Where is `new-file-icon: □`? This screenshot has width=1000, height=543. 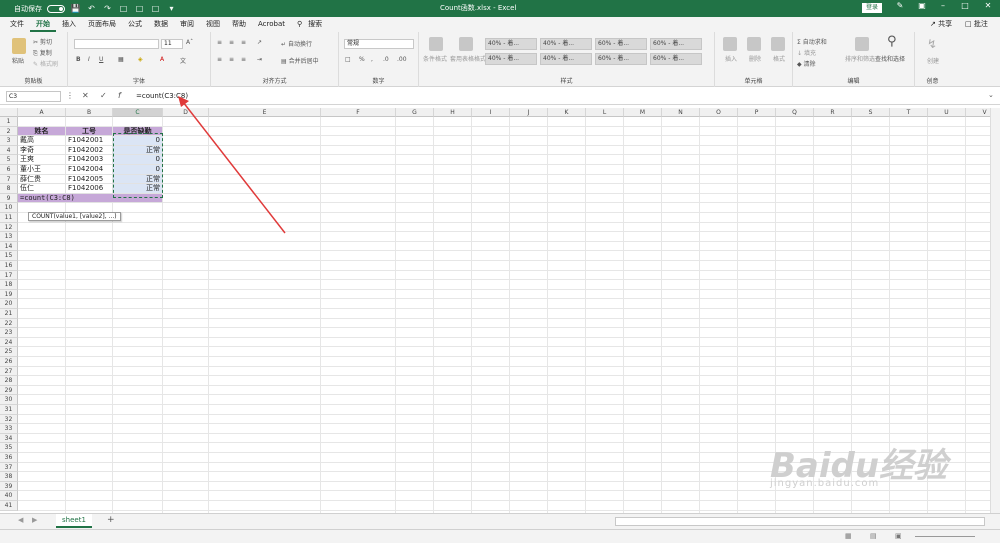 new-file-icon: □ is located at coordinates (123, 8).